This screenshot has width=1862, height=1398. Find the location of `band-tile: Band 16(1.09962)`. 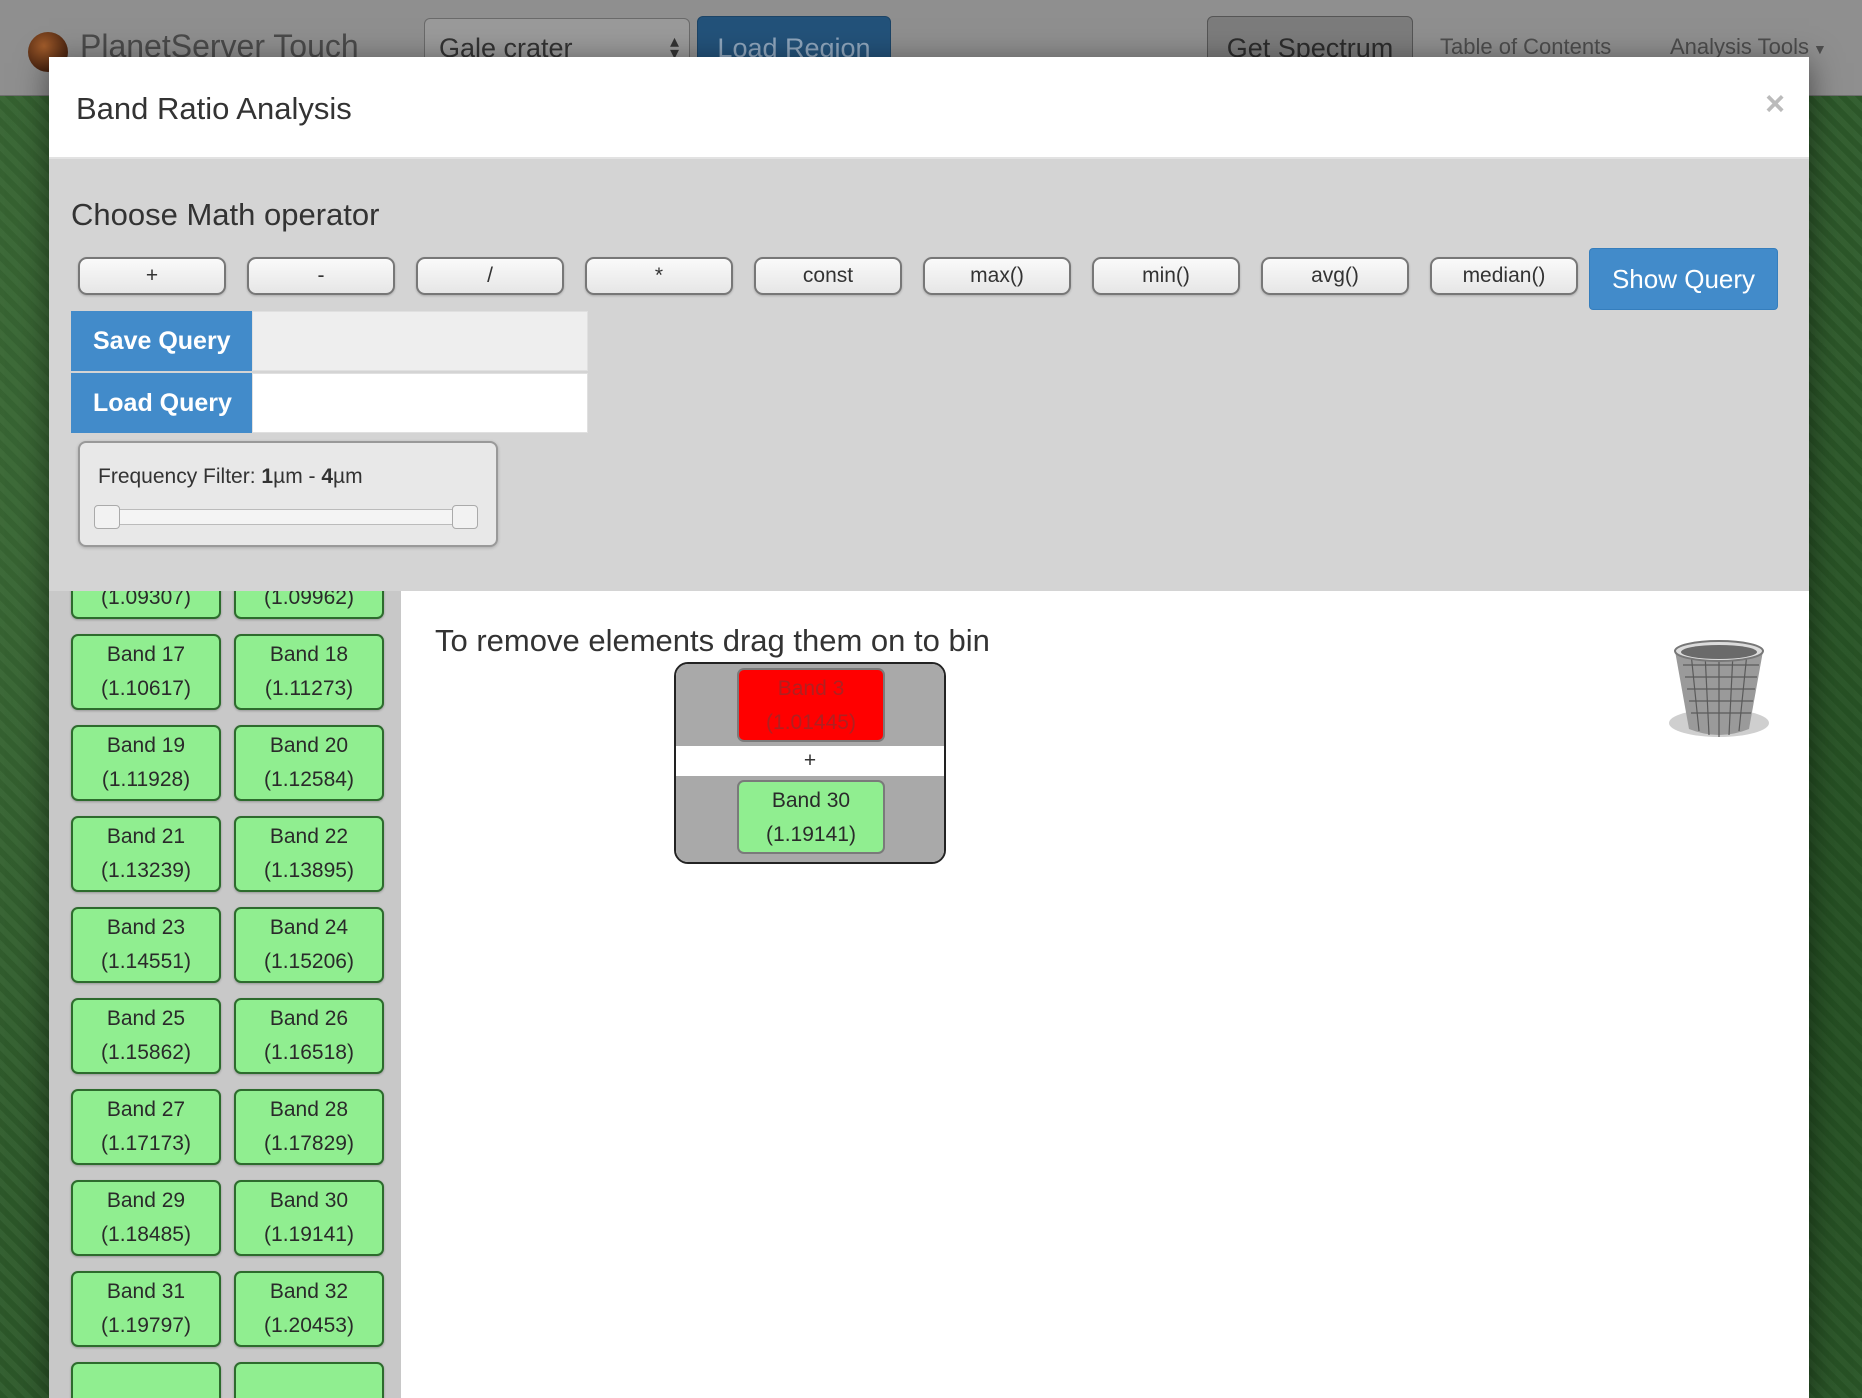

band-tile: Band 16(1.09962) is located at coordinates (309, 605).